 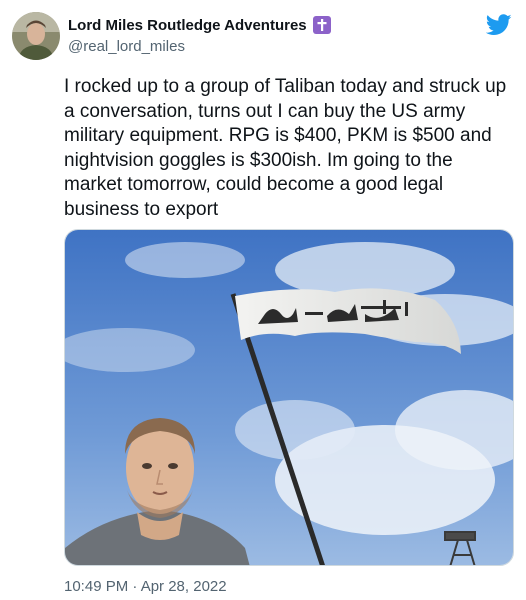 I want to click on avatar, so click(x=36, y=36).